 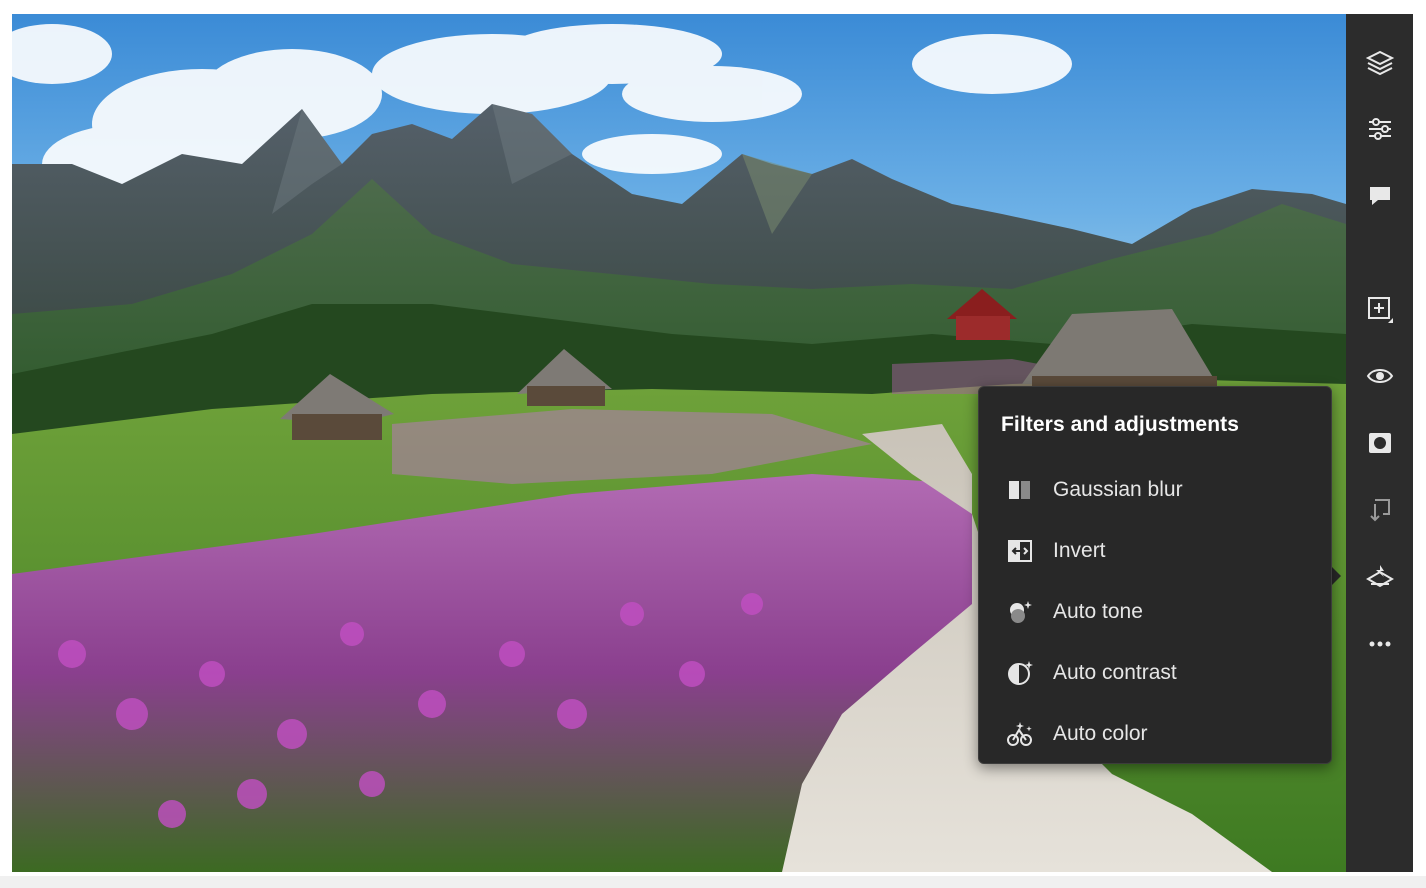 I want to click on menu-item-label: Auto color, so click(x=1100, y=733).